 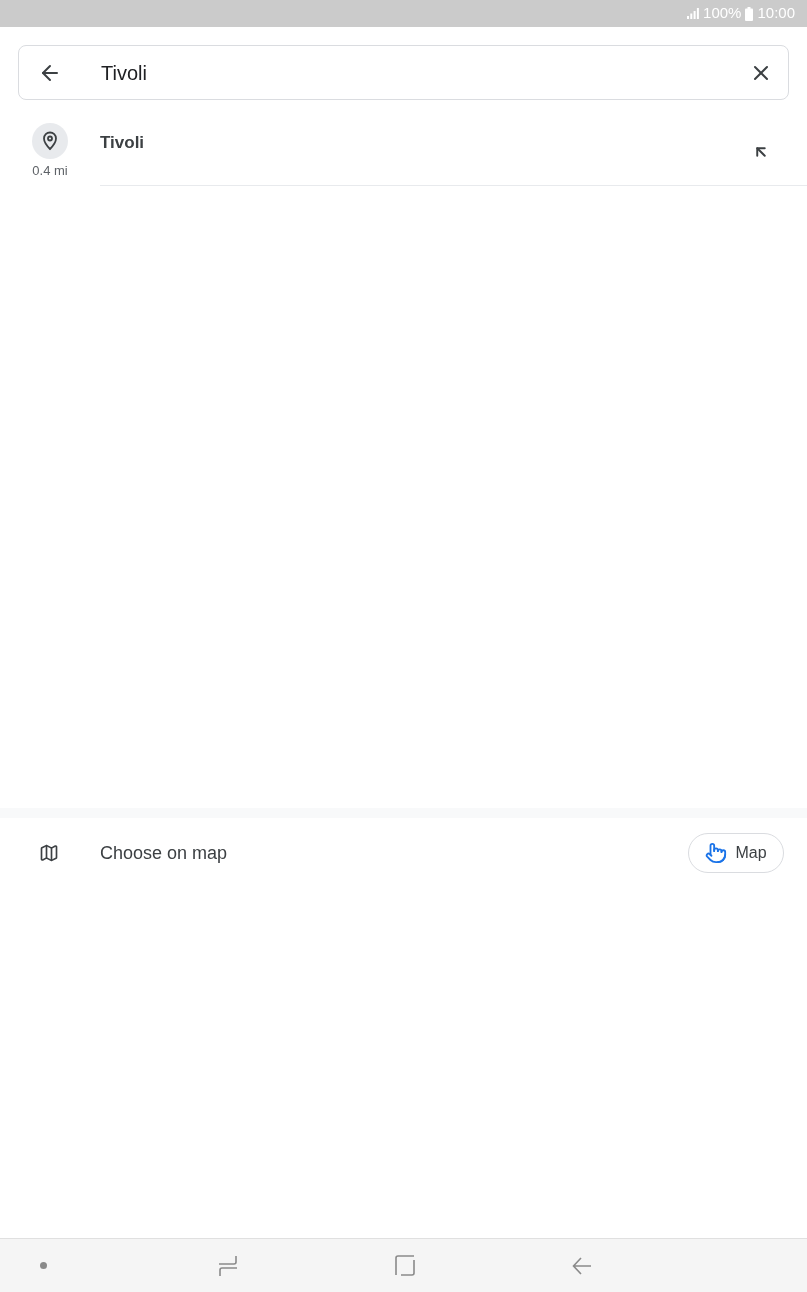 What do you see at coordinates (49, 853) in the screenshot?
I see `folded-map-icon` at bounding box center [49, 853].